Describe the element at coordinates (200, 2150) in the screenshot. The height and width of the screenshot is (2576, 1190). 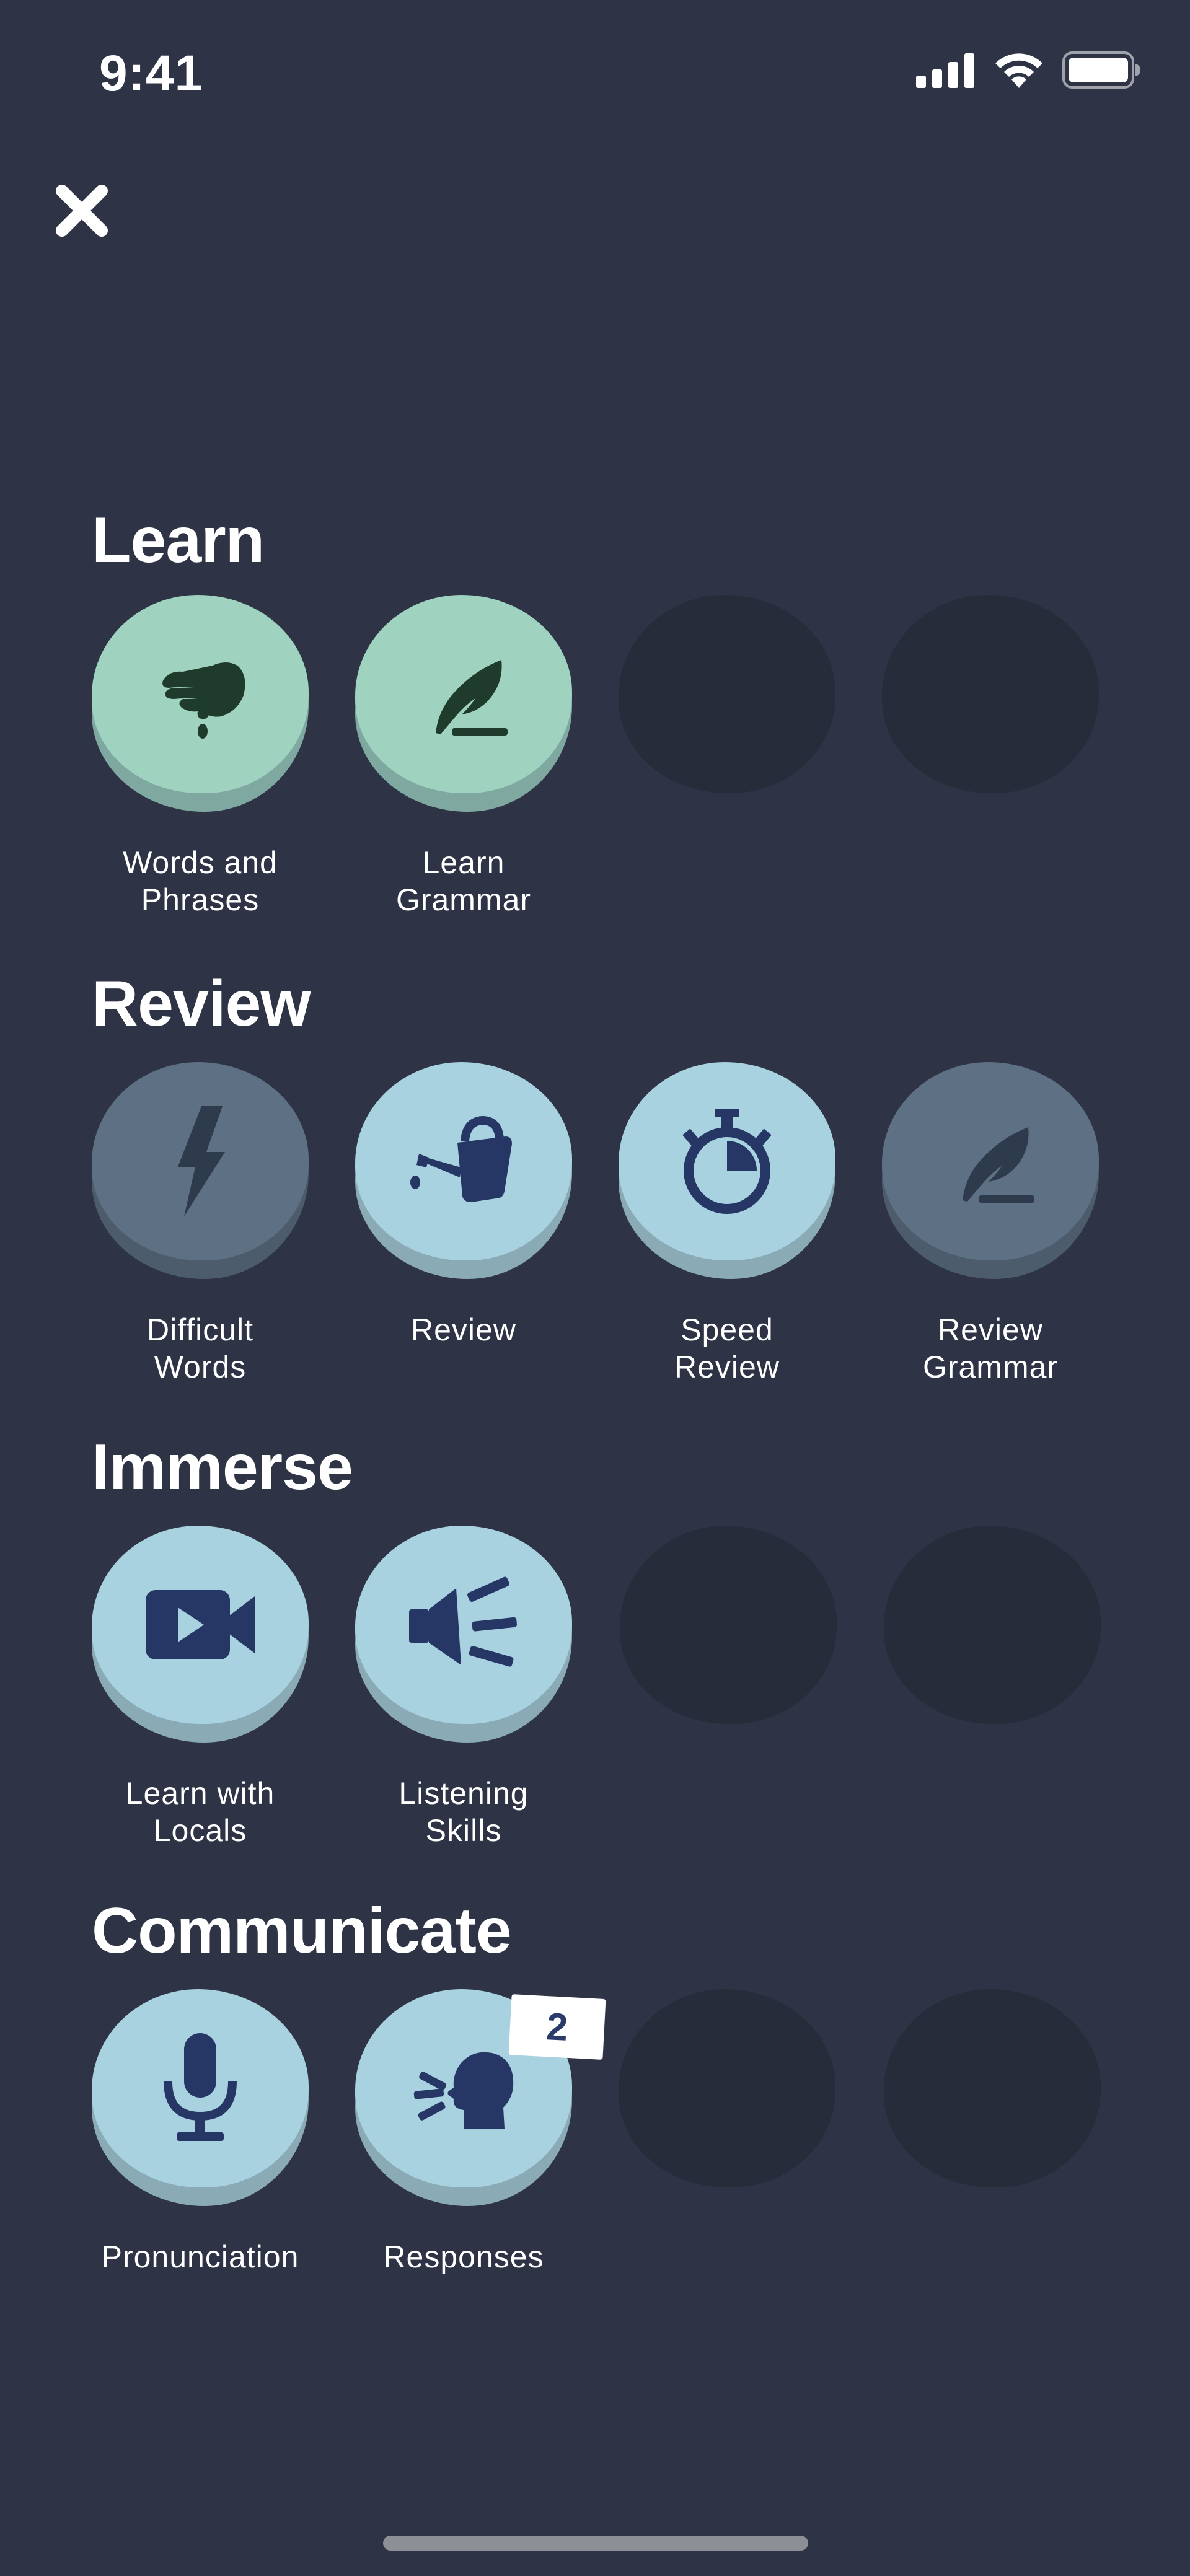
I see `tile-pronunciation: Pronunciation` at that location.